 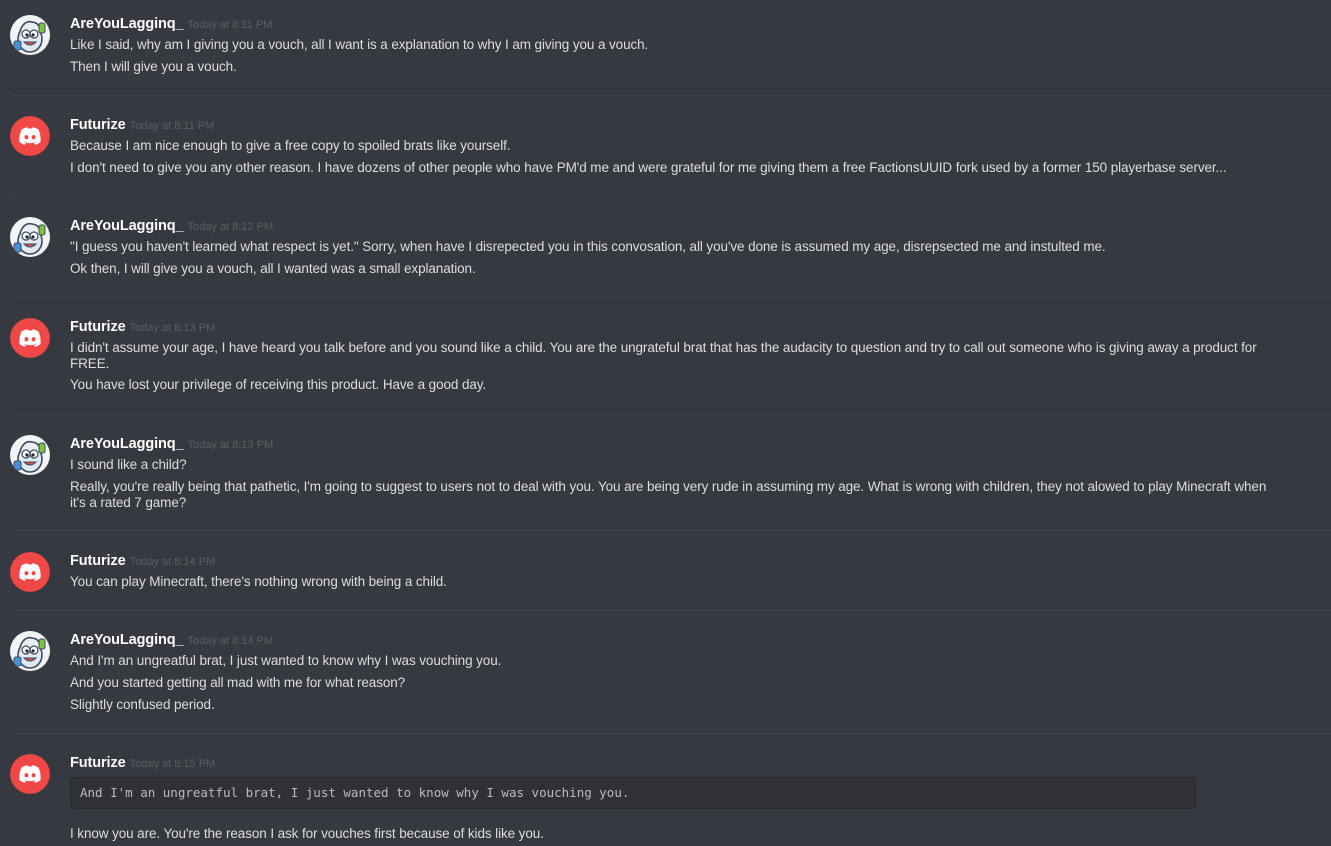 I want to click on message-header: AreYouLagginq_ Today at 8:11 PM, so click(x=171, y=25).